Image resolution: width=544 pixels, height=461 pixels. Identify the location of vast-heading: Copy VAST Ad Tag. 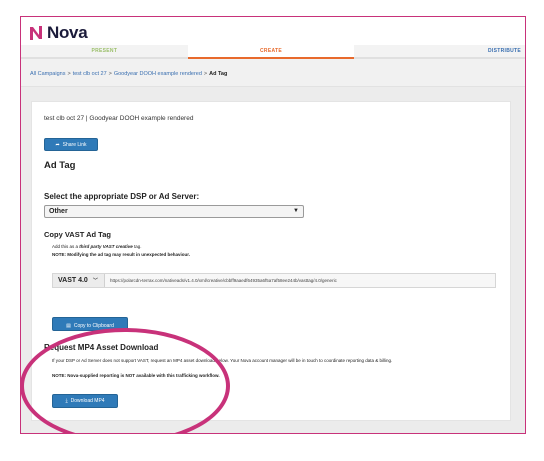
(77, 234).